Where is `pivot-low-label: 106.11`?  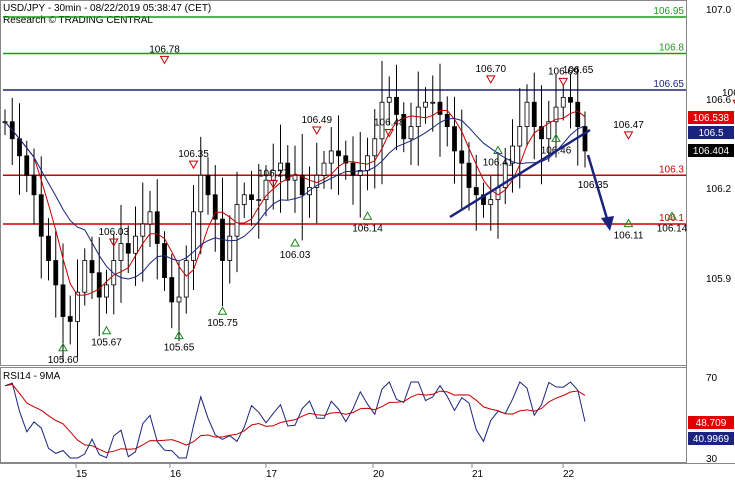 pivot-low-label: 106.11 is located at coordinates (629, 236).